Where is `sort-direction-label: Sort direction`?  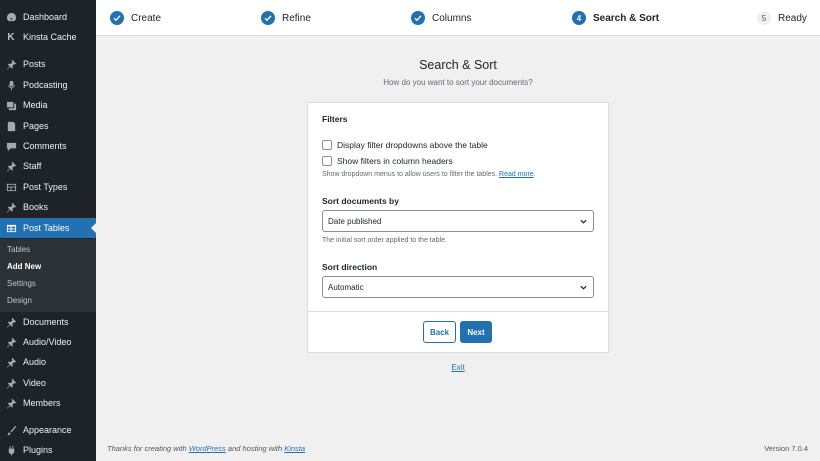 sort-direction-label: Sort direction is located at coordinates (350, 267).